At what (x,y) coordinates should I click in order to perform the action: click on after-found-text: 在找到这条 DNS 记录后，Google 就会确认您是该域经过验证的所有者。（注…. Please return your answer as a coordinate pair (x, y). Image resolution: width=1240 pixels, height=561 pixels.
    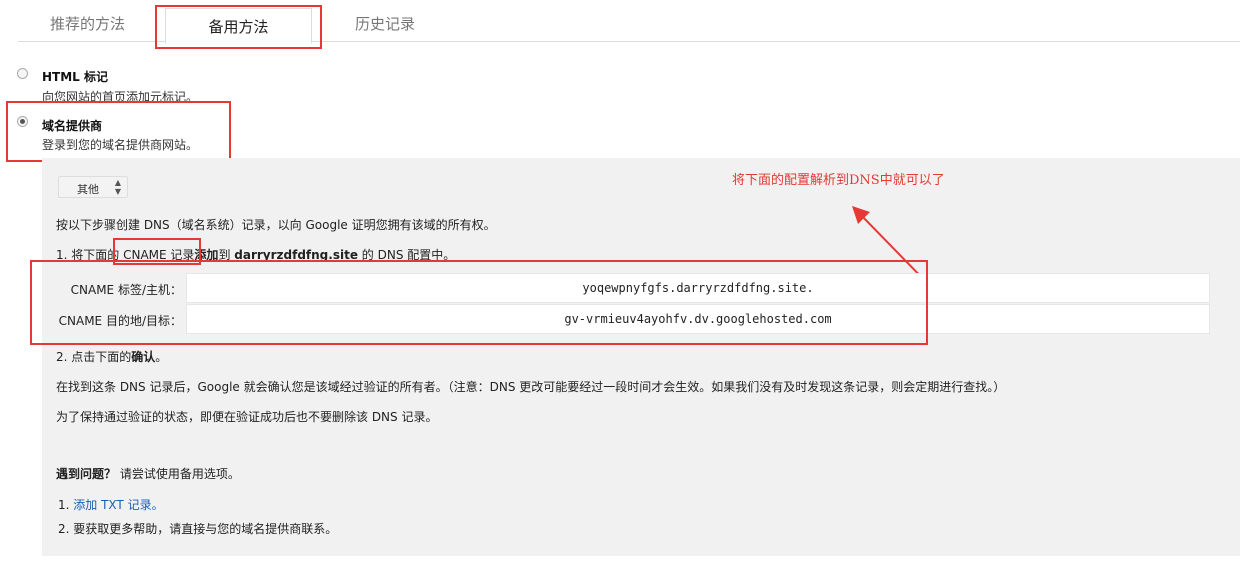
    Looking at the image, I should click on (531, 387).